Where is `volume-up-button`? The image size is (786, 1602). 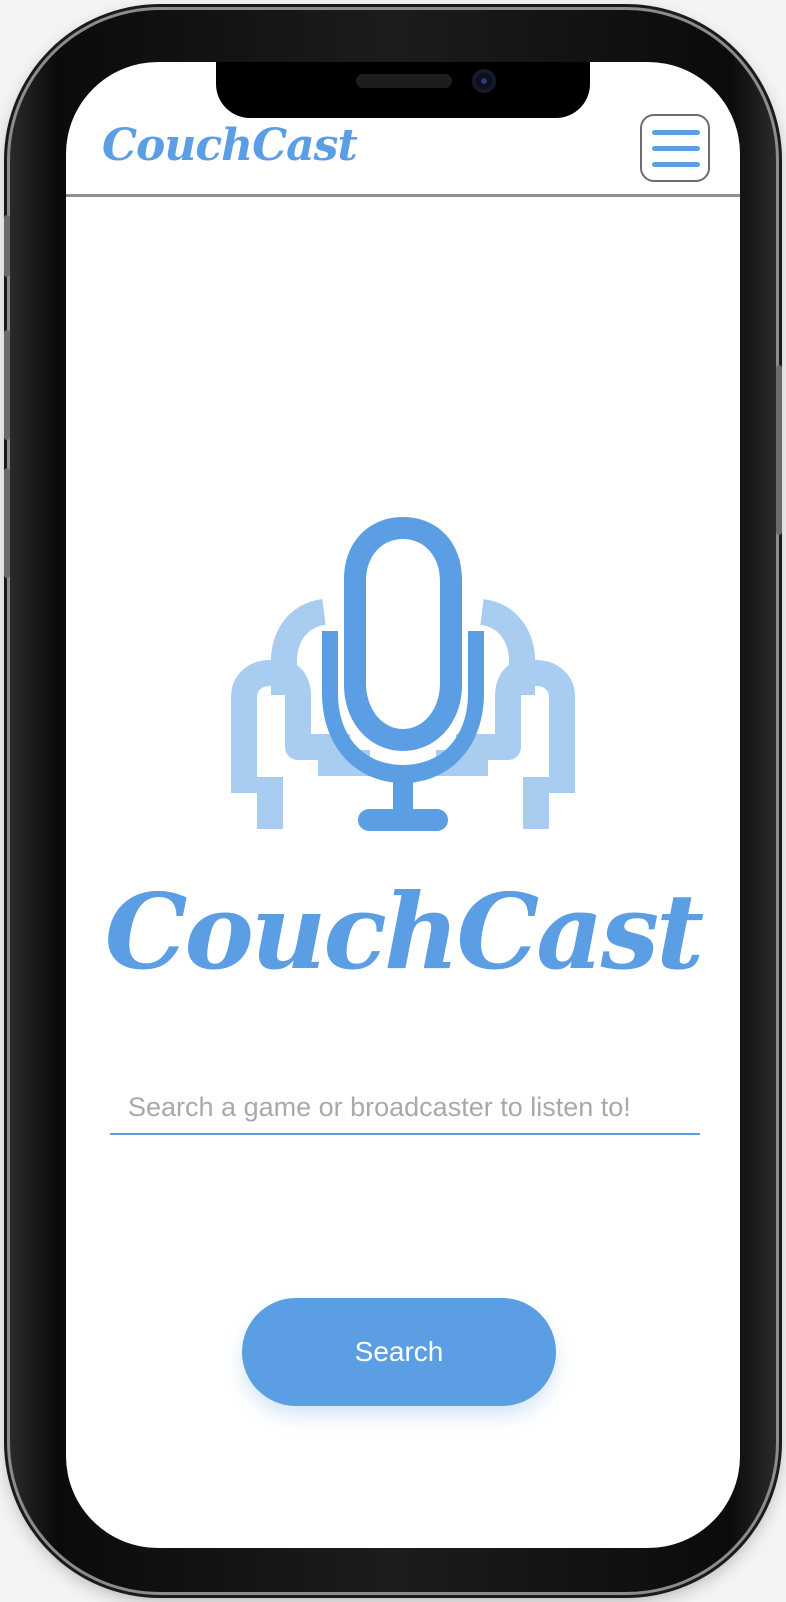
volume-up-button is located at coordinates (7, 385).